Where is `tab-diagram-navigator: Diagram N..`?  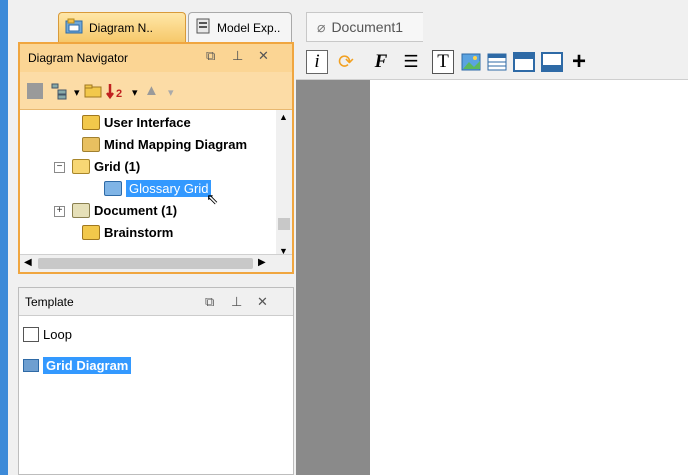 tab-diagram-navigator: Diagram N.. is located at coordinates (122, 27).